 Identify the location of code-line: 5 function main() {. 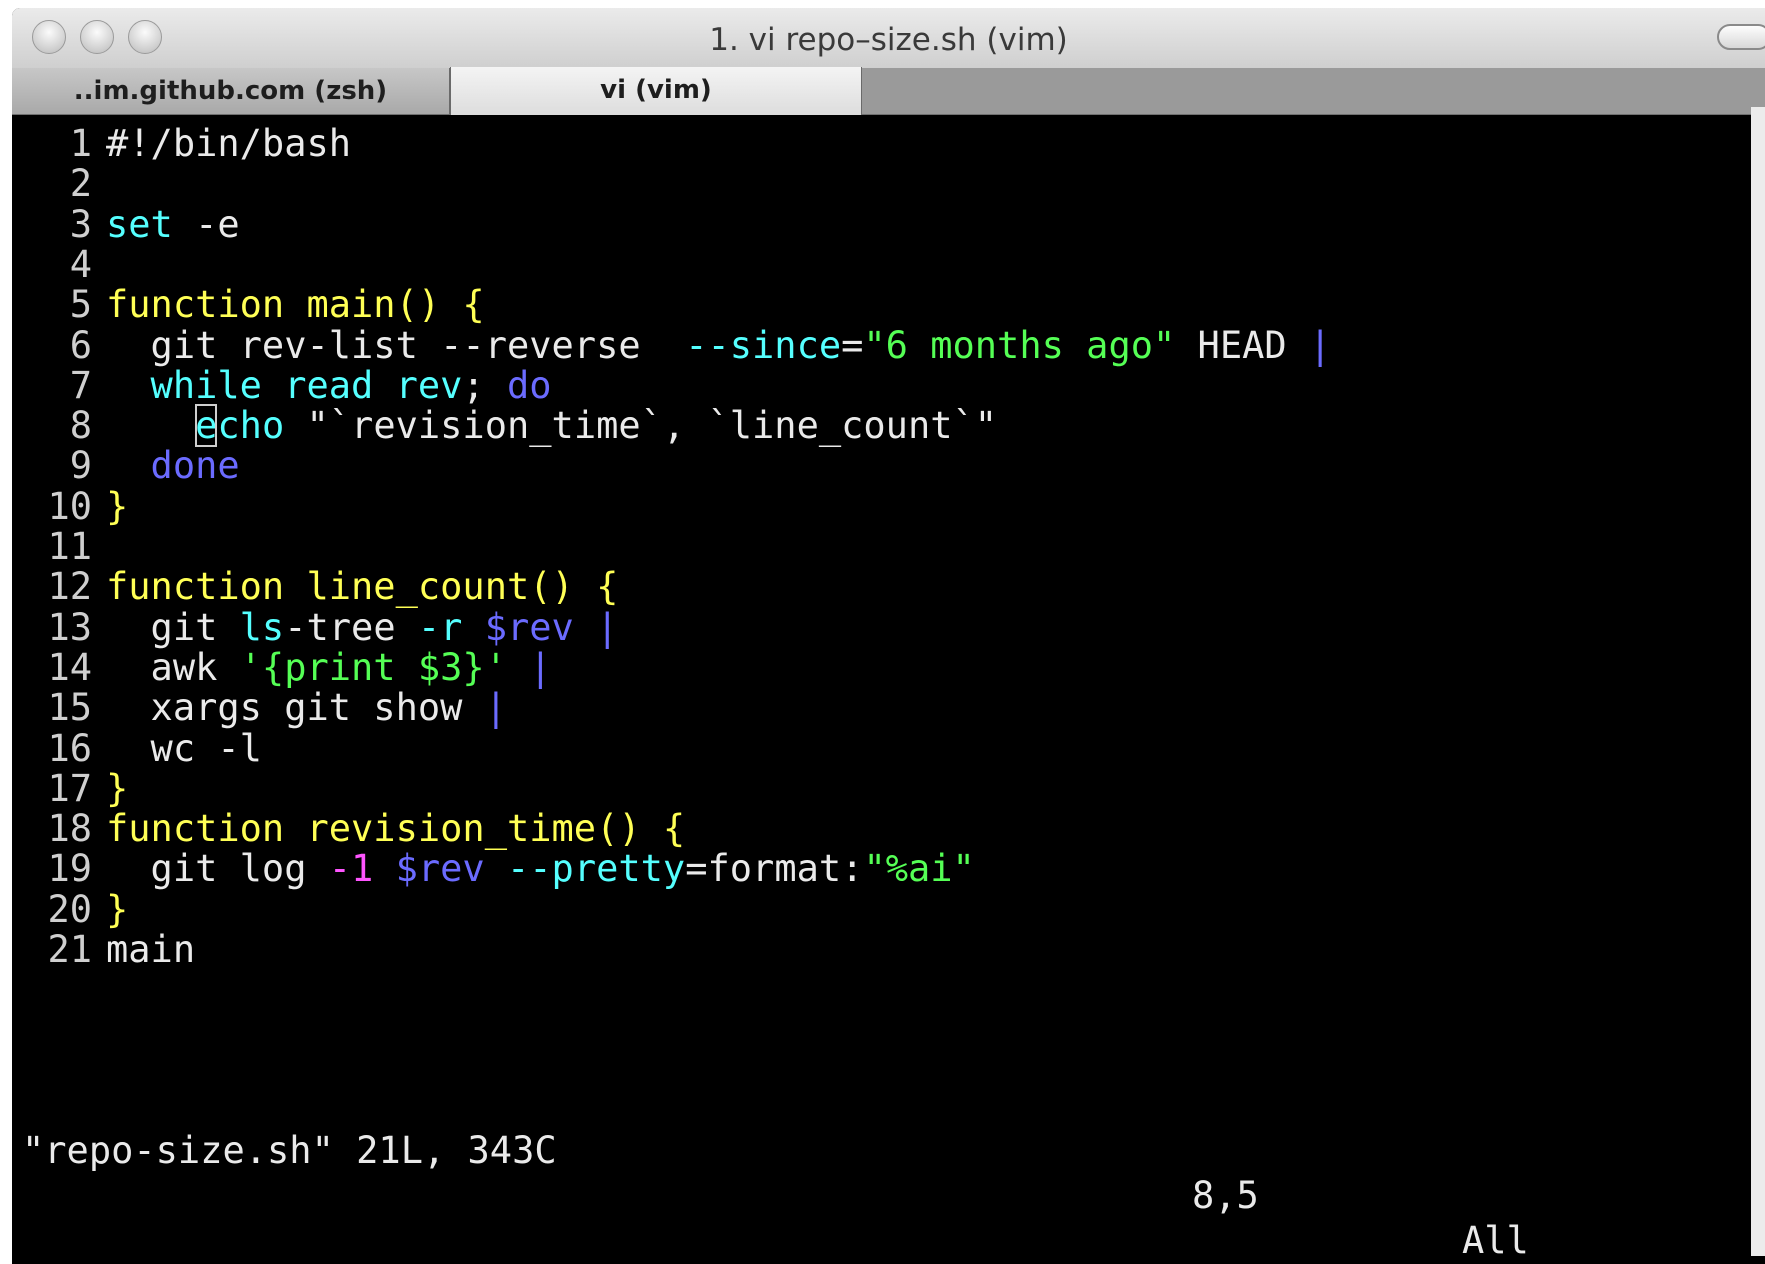
(252, 304).